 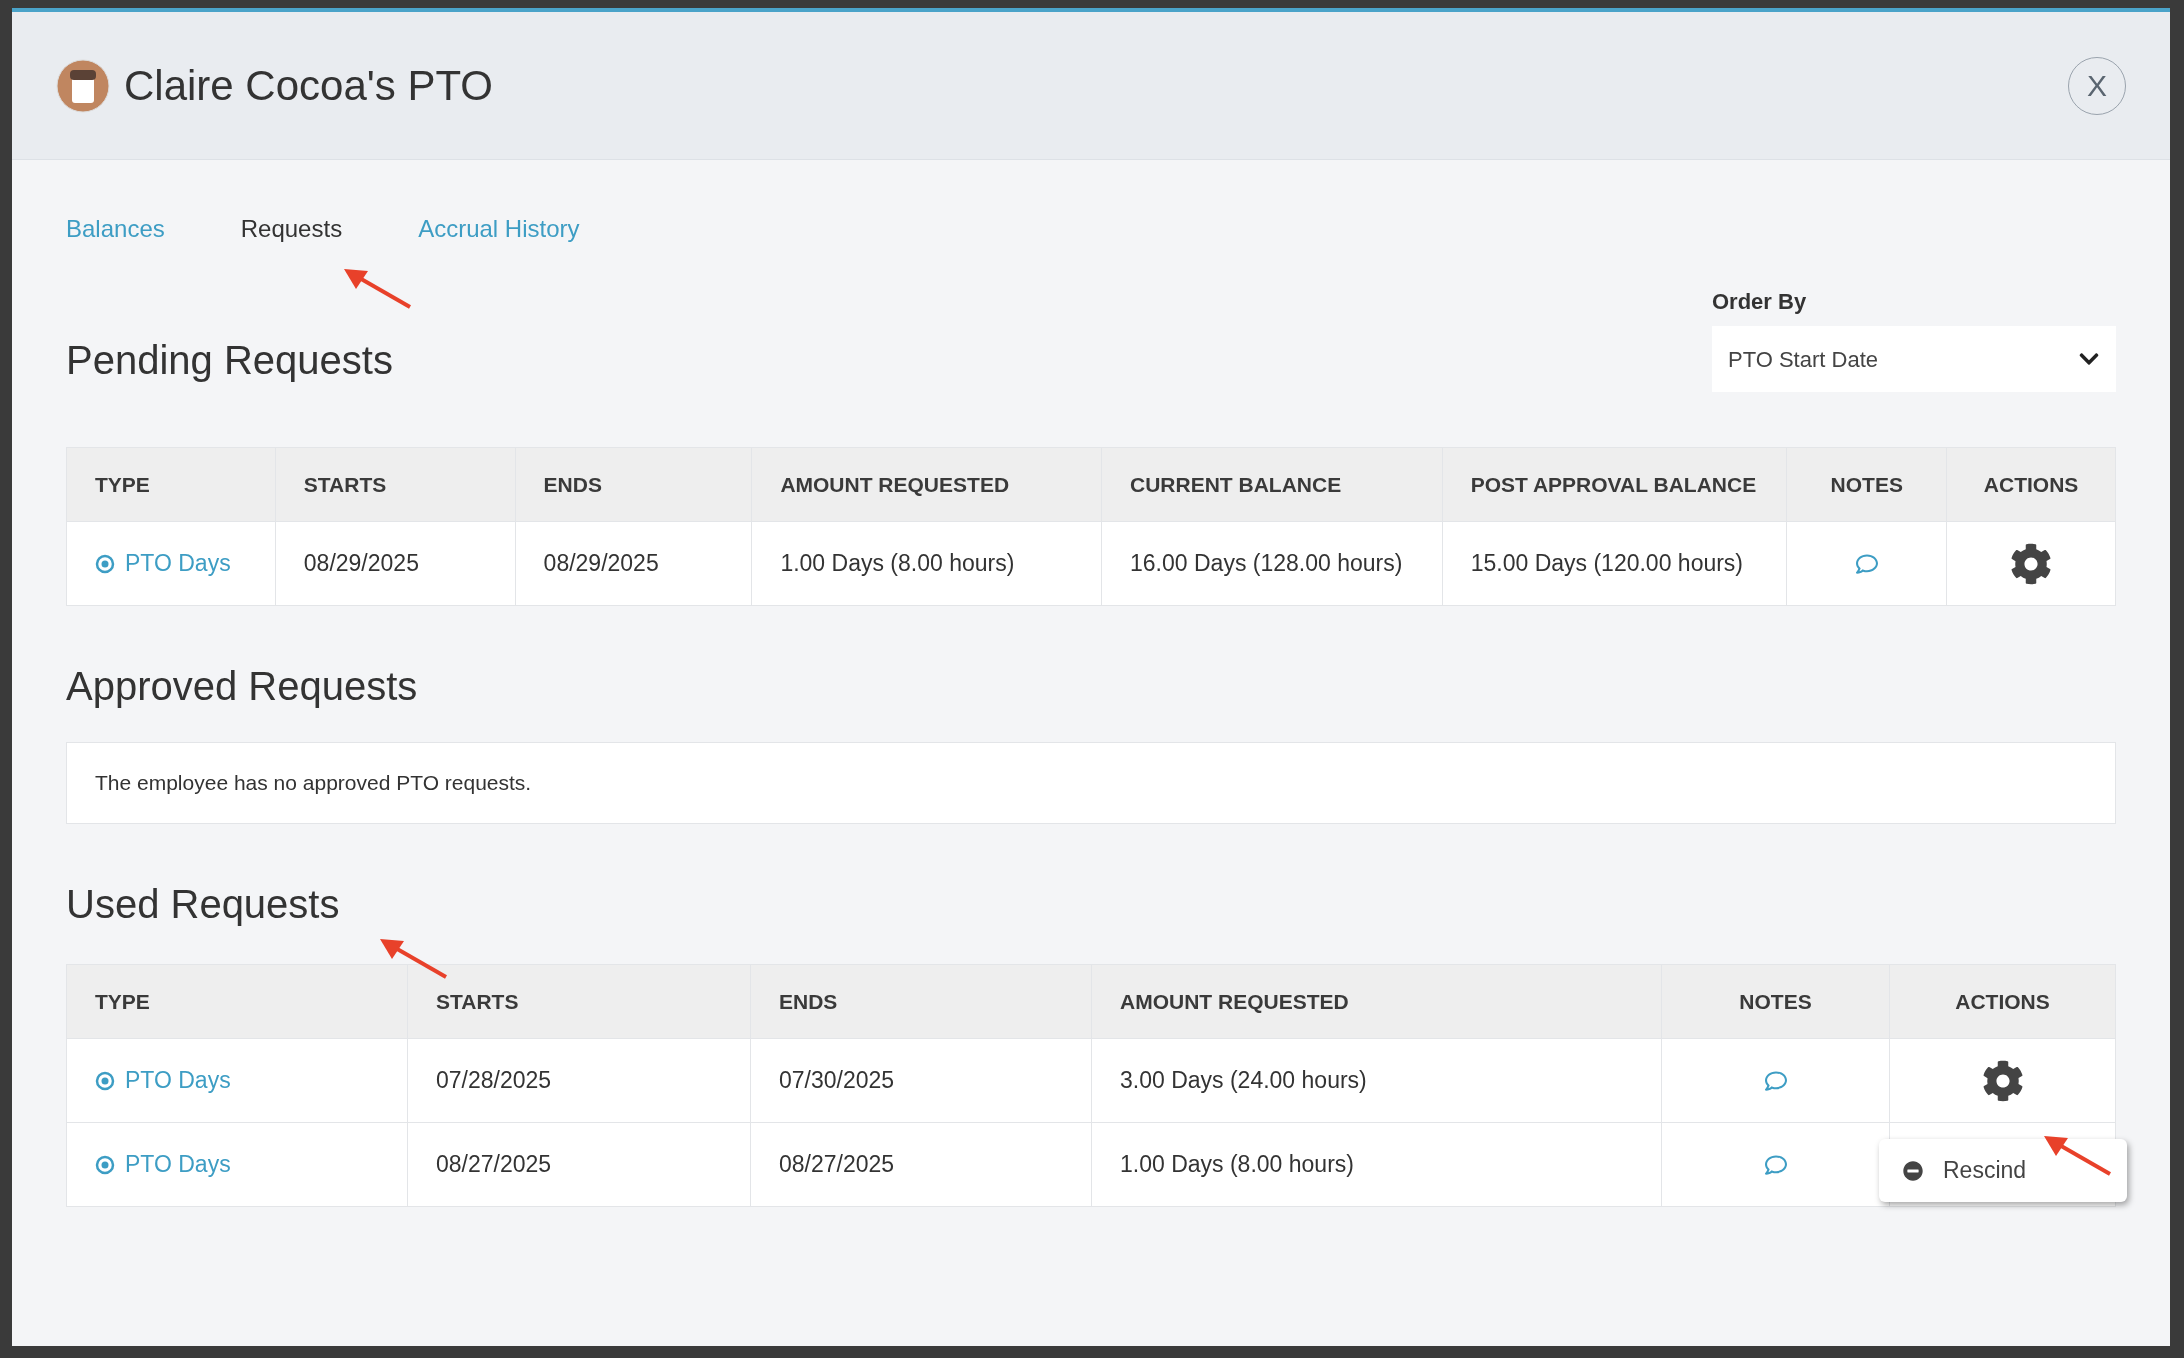 I want to click on field-label: Order By, so click(x=1760, y=302).